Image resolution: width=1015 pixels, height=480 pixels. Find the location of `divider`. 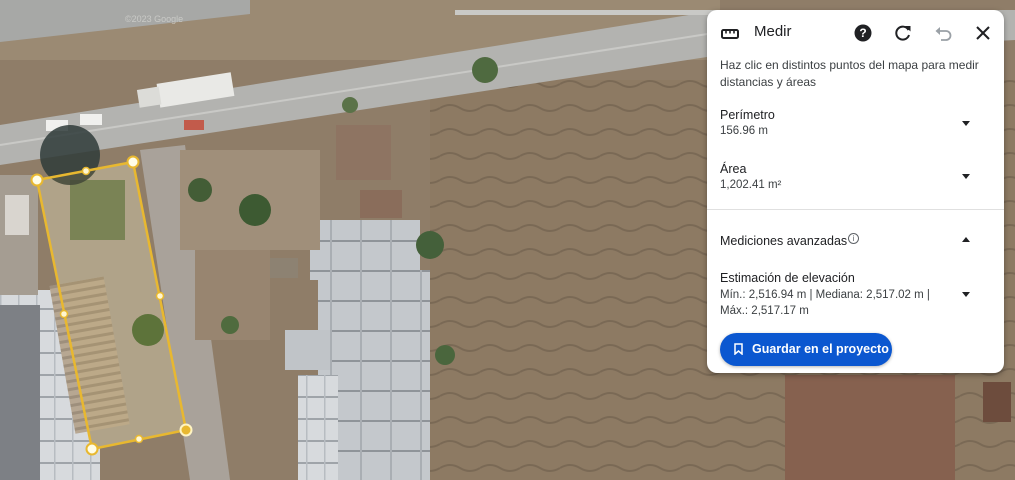

divider is located at coordinates (855, 209).